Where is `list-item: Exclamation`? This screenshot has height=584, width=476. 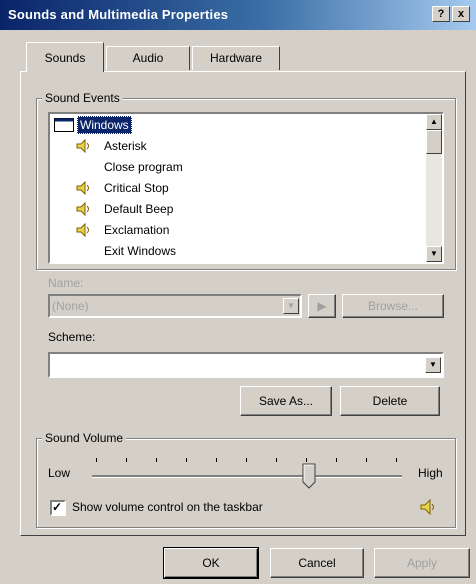
list-item: Exclamation is located at coordinates (240, 230).